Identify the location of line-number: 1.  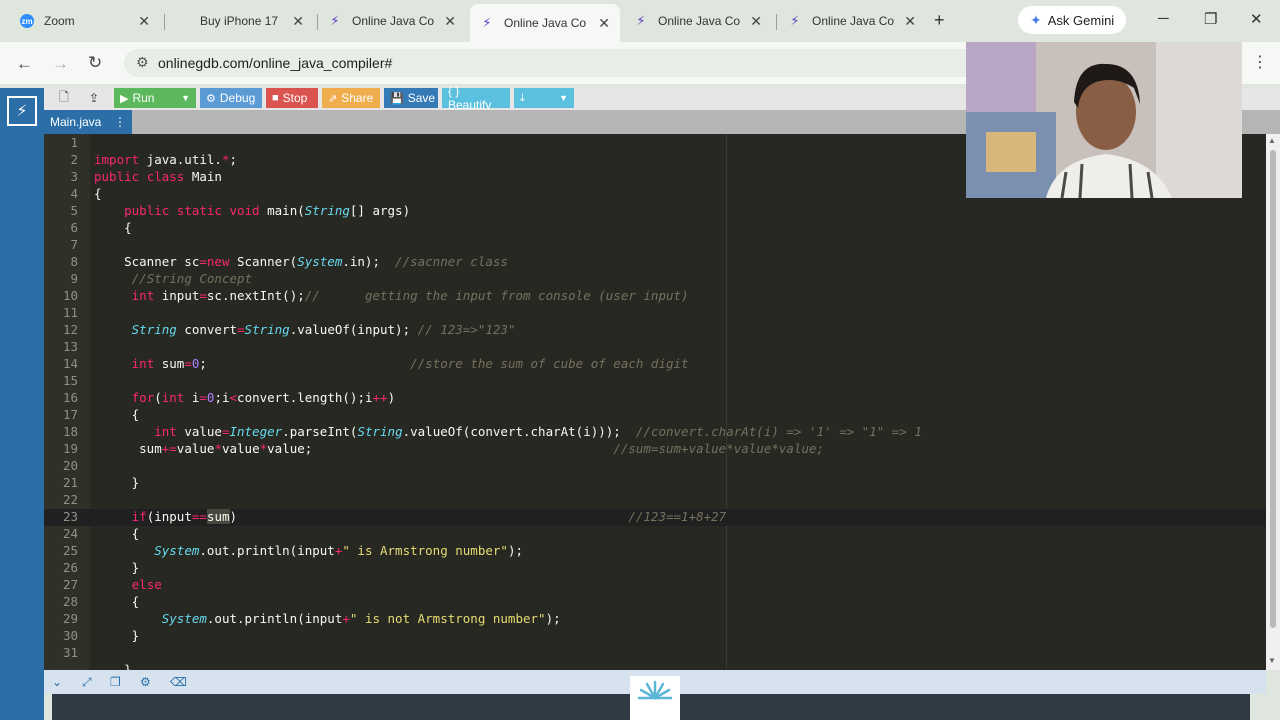
(74, 142).